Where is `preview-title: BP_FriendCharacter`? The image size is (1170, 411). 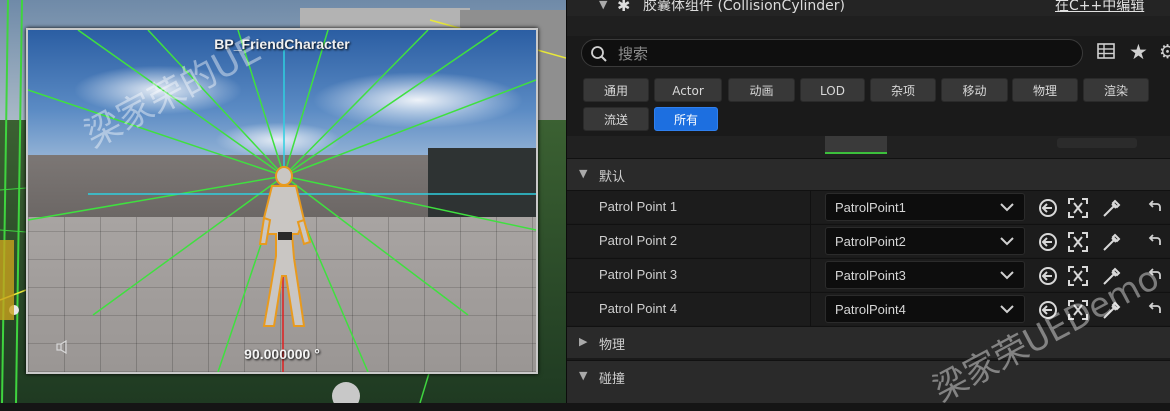
preview-title: BP_FriendCharacter is located at coordinates (282, 44).